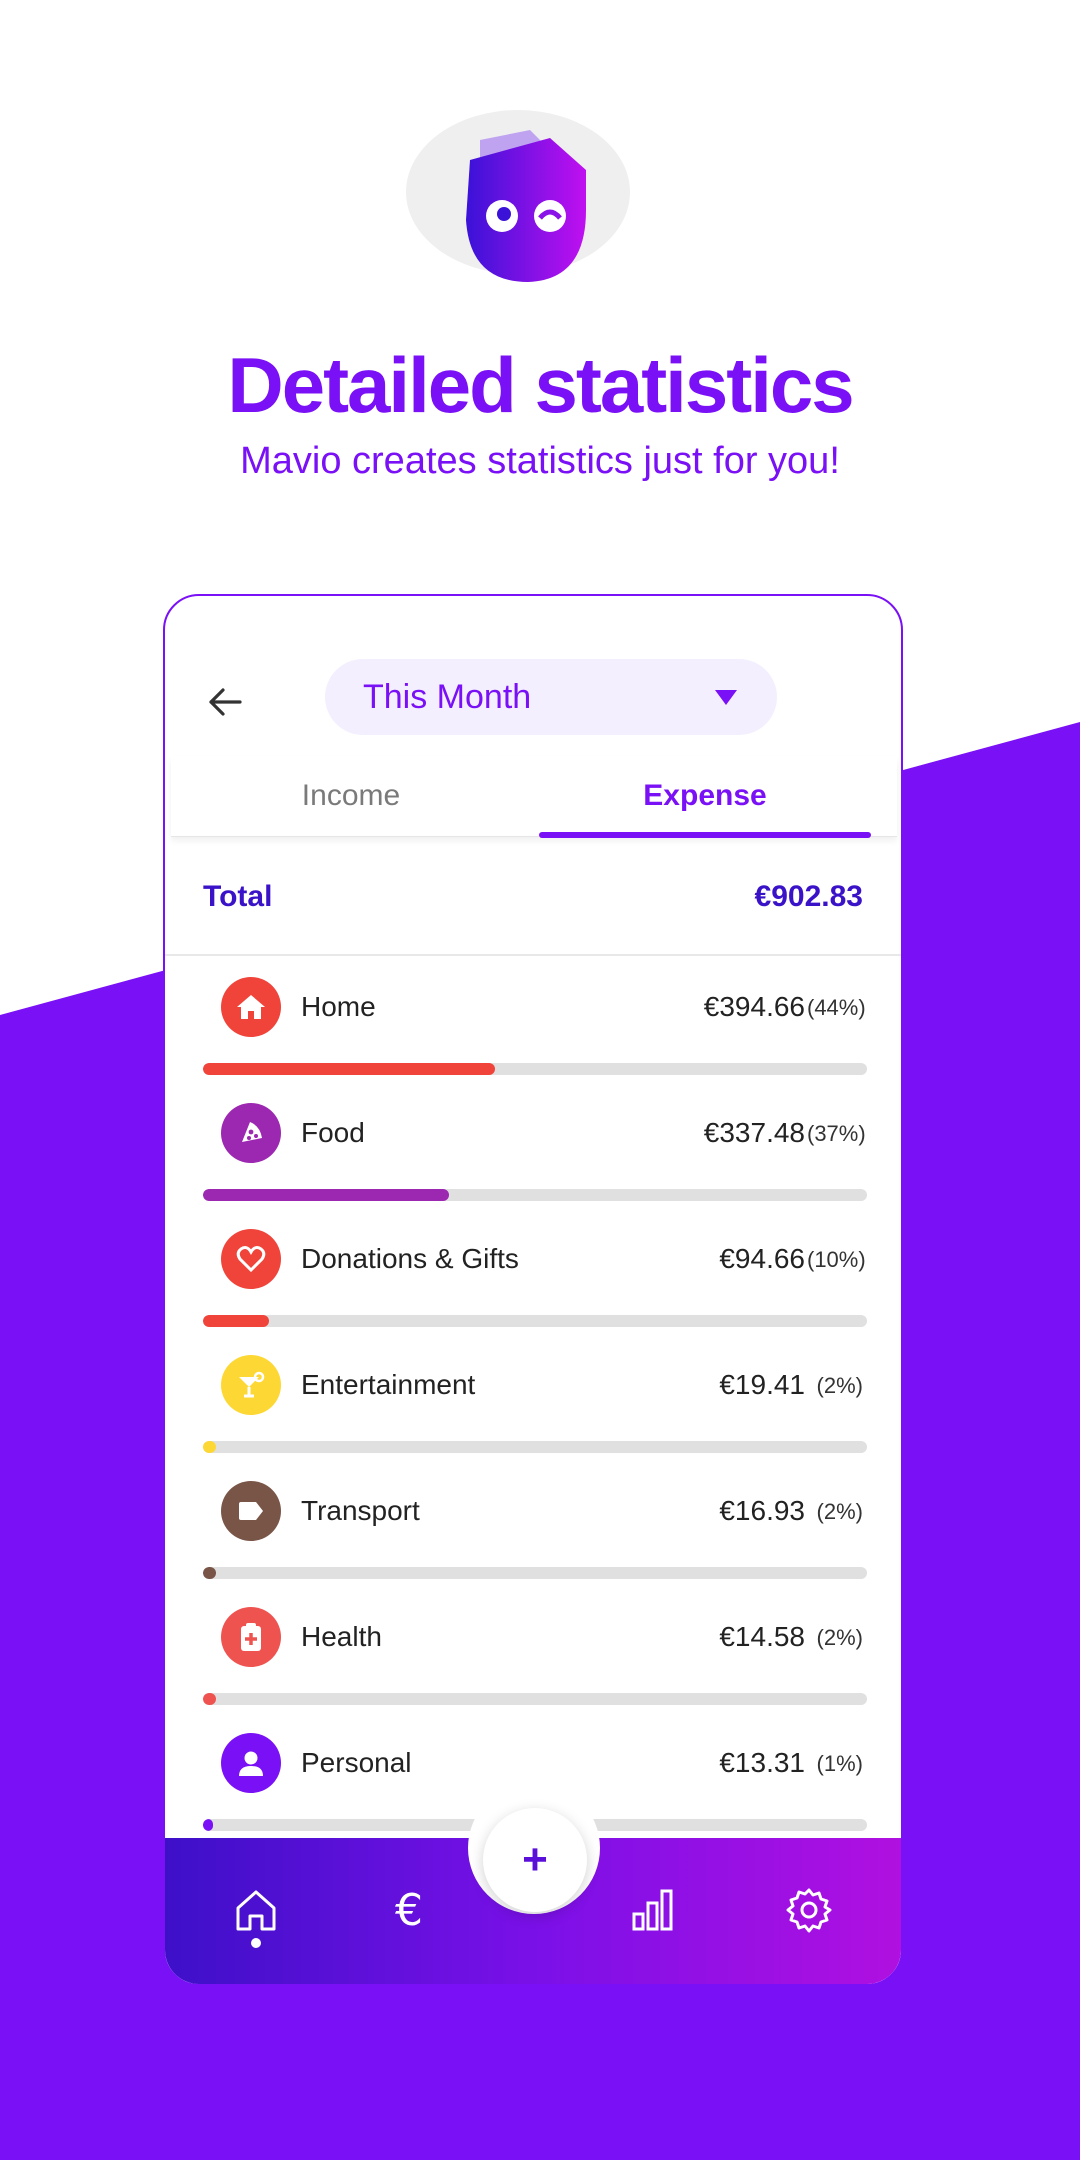 The height and width of the screenshot is (2160, 1080). Describe the element at coordinates (808, 896) in the screenshot. I see `total-value: €902.83` at that location.